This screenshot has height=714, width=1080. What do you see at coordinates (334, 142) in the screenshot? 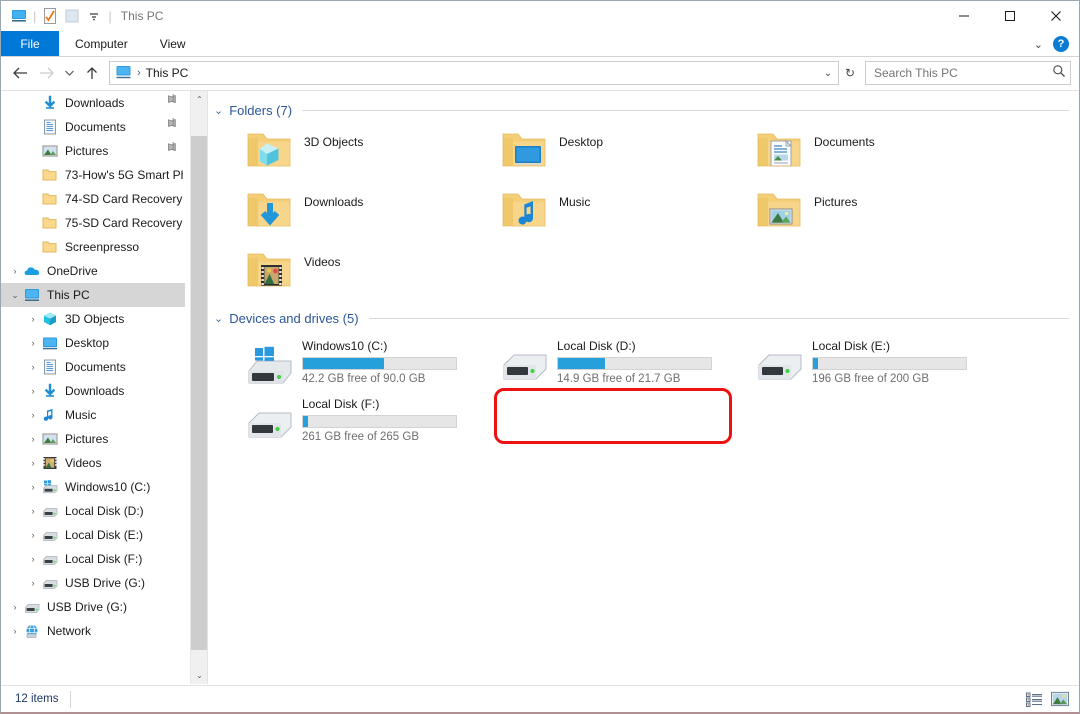
I see `folder-label: 3D Objects` at bounding box center [334, 142].